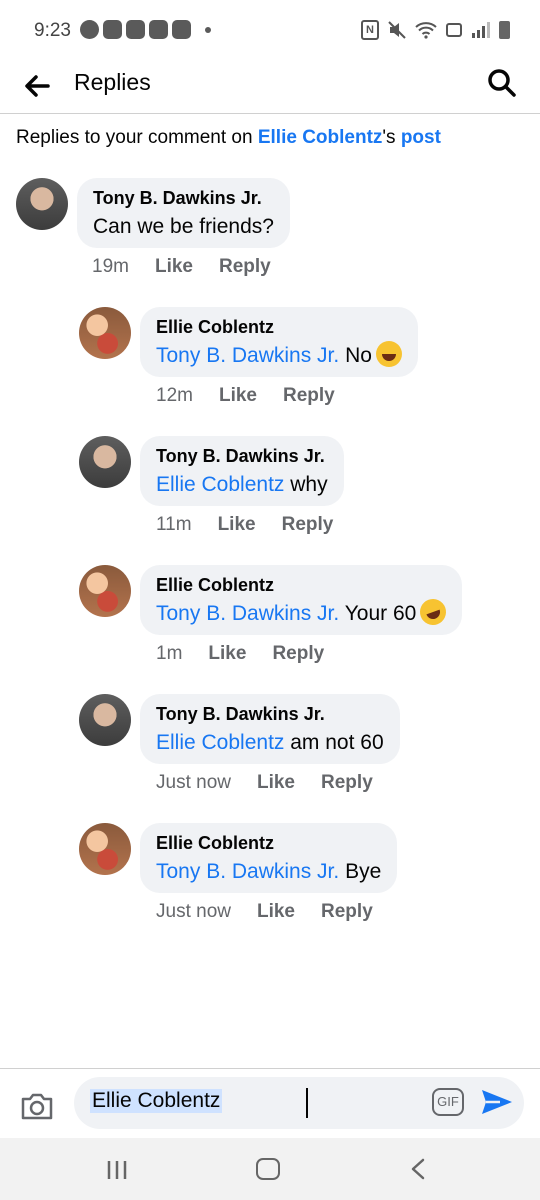 The height and width of the screenshot is (1200, 540). What do you see at coordinates (112, 82) in the screenshot?
I see `page-title: Replies` at bounding box center [112, 82].